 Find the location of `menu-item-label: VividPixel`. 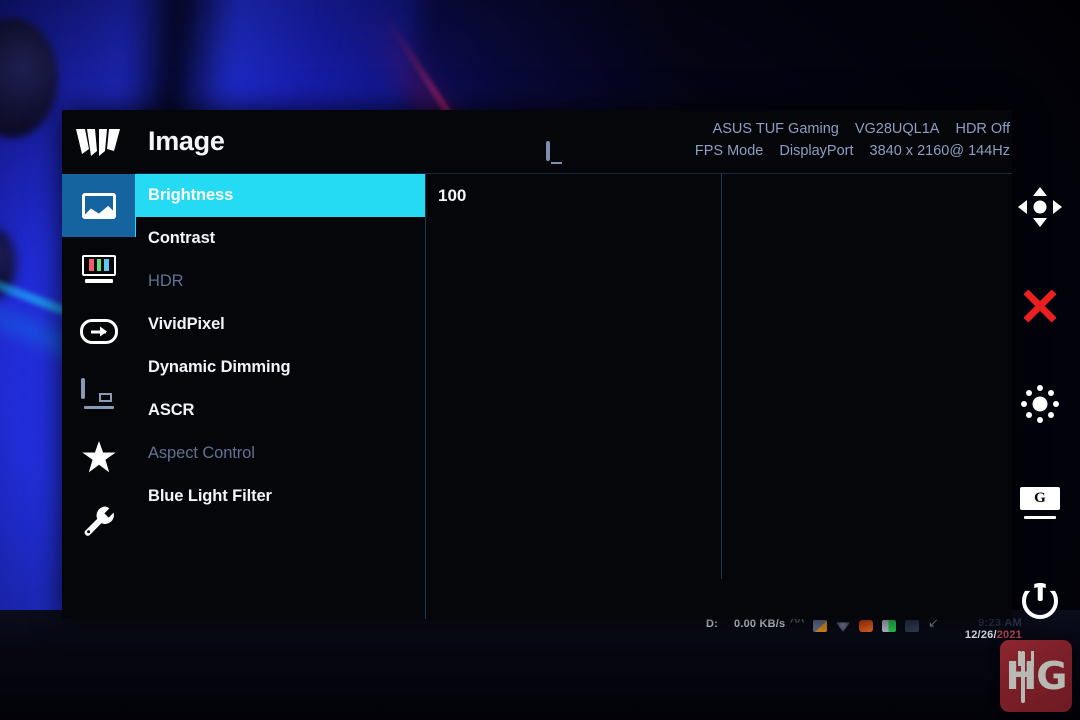

menu-item-label: VividPixel is located at coordinates (186, 324).